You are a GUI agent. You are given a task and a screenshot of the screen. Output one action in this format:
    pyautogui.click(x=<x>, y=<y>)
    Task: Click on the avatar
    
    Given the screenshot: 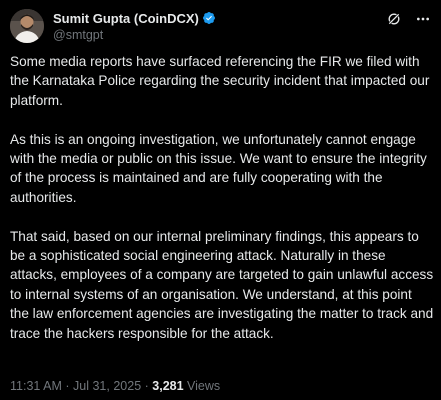 What is the action you would take?
    pyautogui.click(x=27, y=26)
    